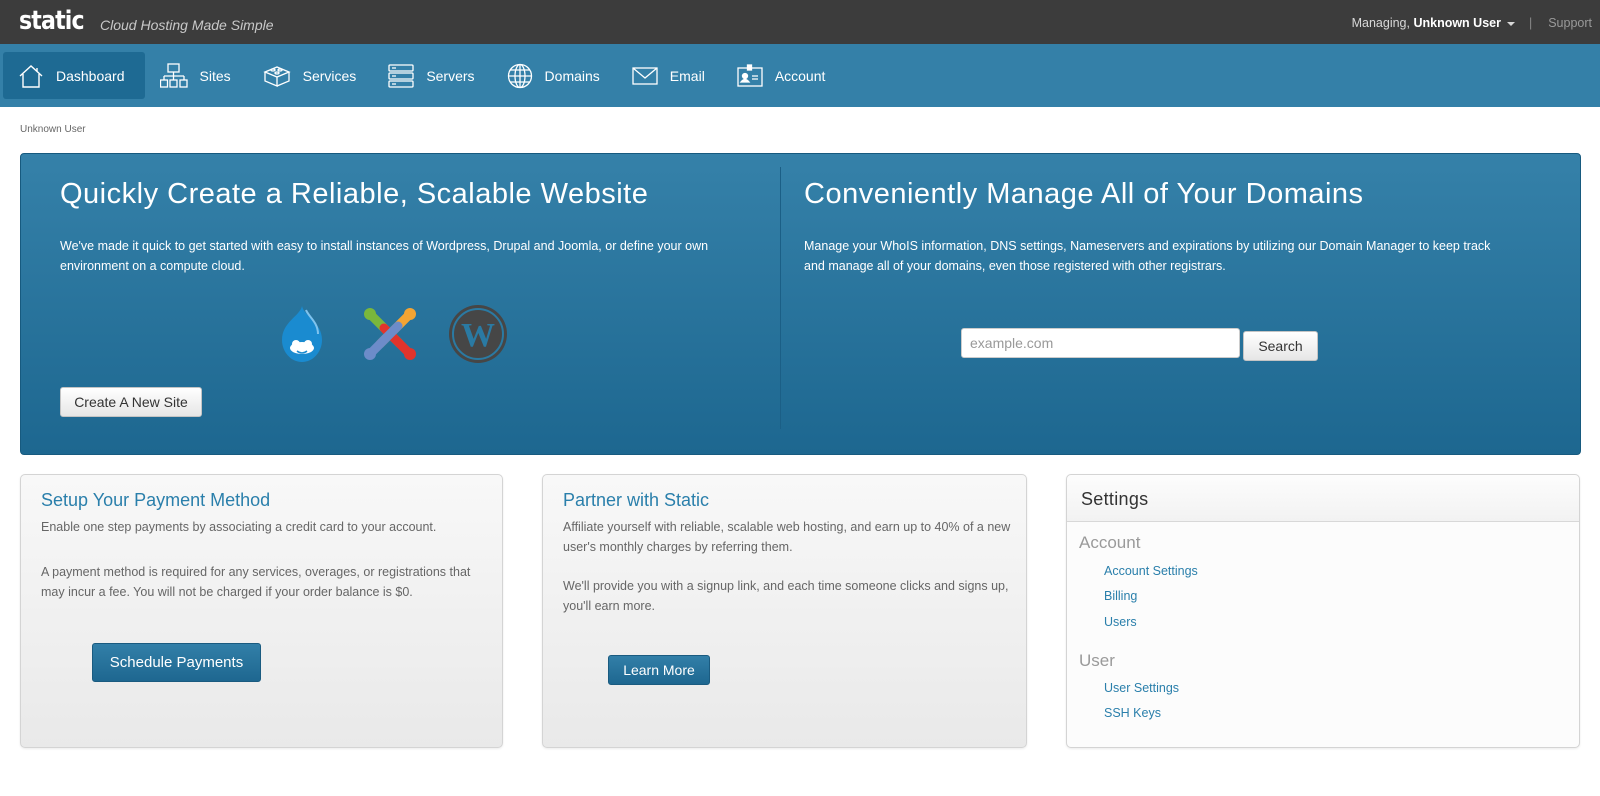  What do you see at coordinates (1120, 596) in the screenshot?
I see `billing-link: Billing` at bounding box center [1120, 596].